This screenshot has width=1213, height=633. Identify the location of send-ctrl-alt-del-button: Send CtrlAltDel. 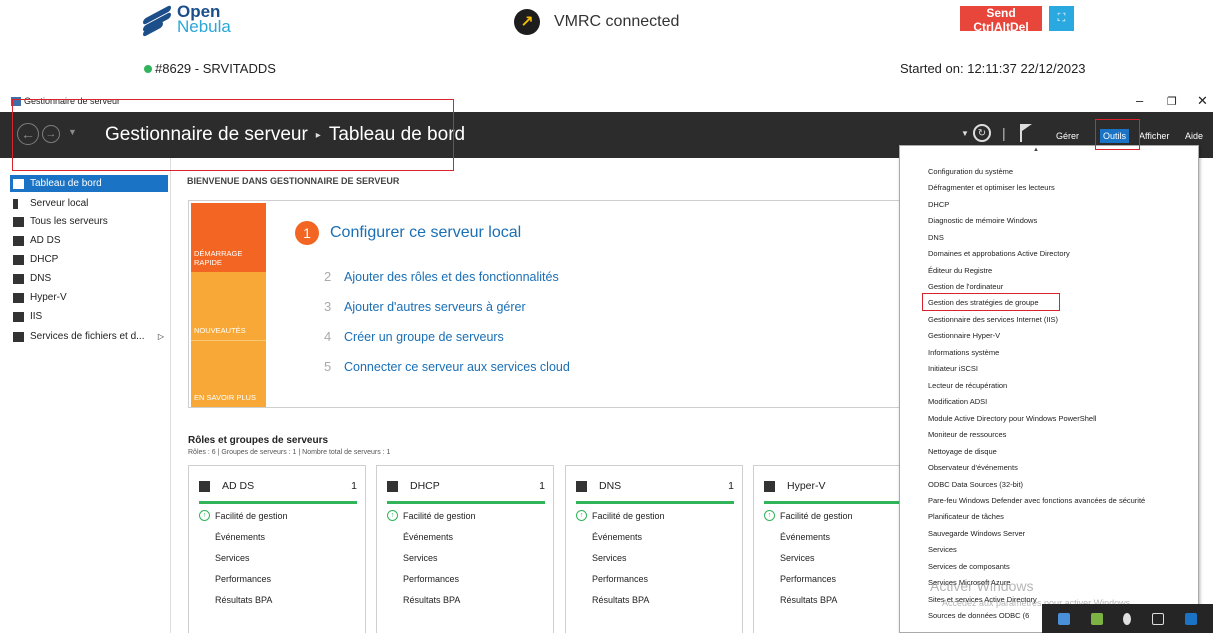
(1001, 20).